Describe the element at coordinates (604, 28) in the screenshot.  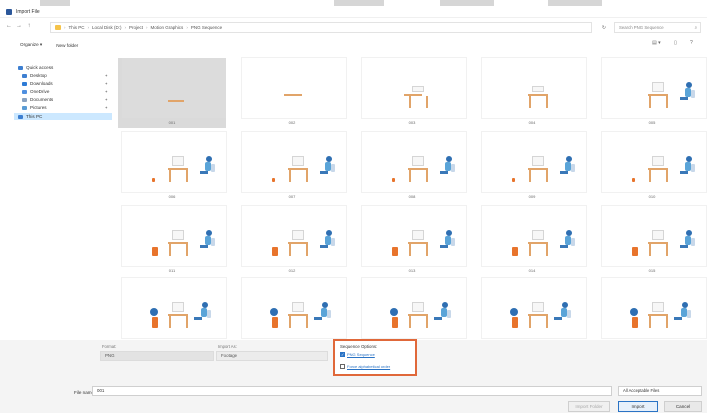
I see `refresh-icon: ↻` at that location.